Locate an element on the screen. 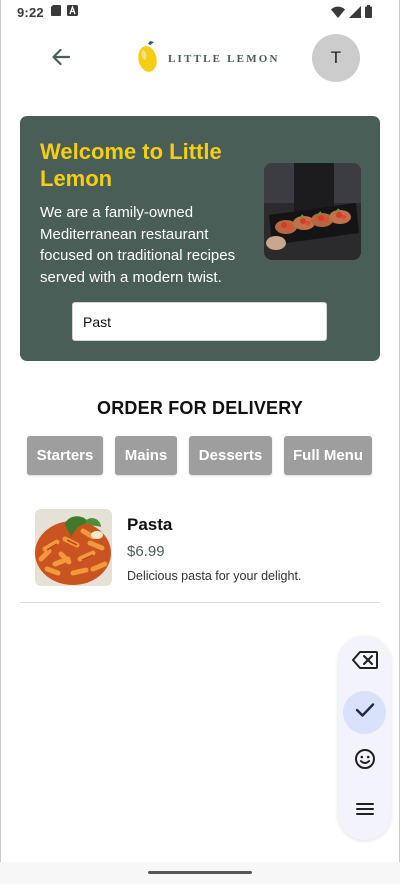  keyboard-toolbar is located at coordinates (364, 738).